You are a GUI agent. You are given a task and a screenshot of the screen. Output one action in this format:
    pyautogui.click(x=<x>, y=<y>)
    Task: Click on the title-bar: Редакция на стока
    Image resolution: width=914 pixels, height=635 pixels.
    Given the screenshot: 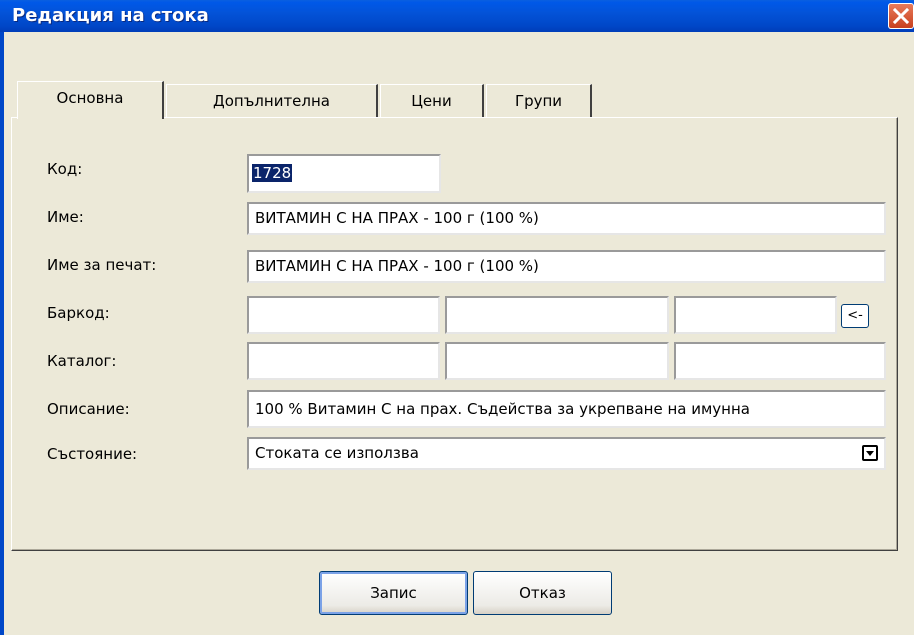 What is the action you would take?
    pyautogui.click(x=457, y=16)
    